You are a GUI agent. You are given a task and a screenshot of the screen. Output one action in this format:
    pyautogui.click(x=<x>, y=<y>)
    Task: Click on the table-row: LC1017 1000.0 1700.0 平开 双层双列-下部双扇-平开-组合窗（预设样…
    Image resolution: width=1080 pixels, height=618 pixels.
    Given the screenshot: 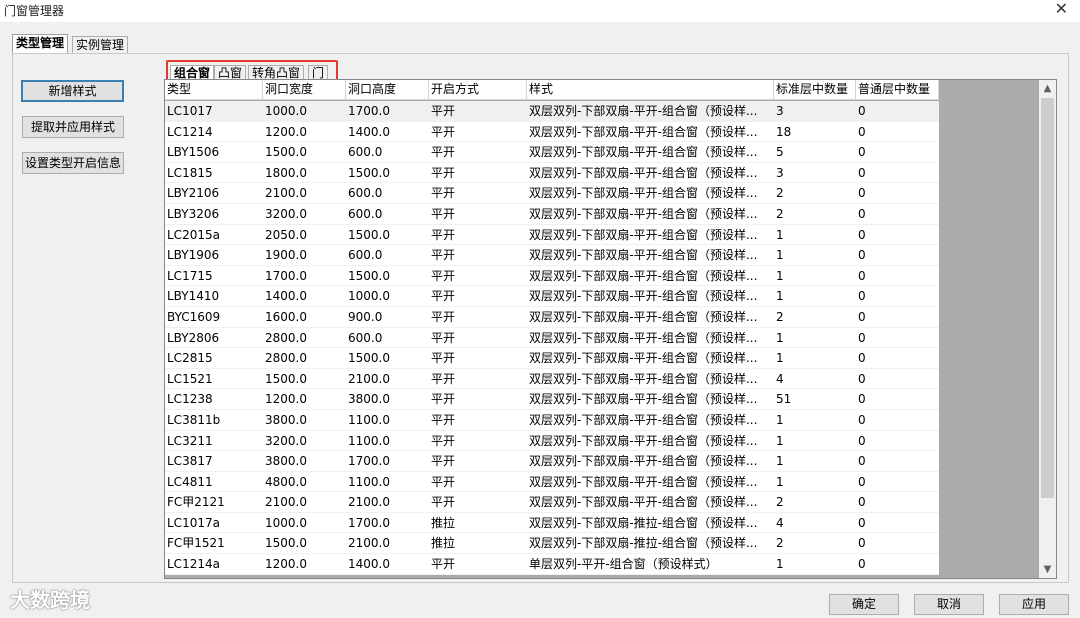 What is the action you would take?
    pyautogui.click(x=552, y=111)
    